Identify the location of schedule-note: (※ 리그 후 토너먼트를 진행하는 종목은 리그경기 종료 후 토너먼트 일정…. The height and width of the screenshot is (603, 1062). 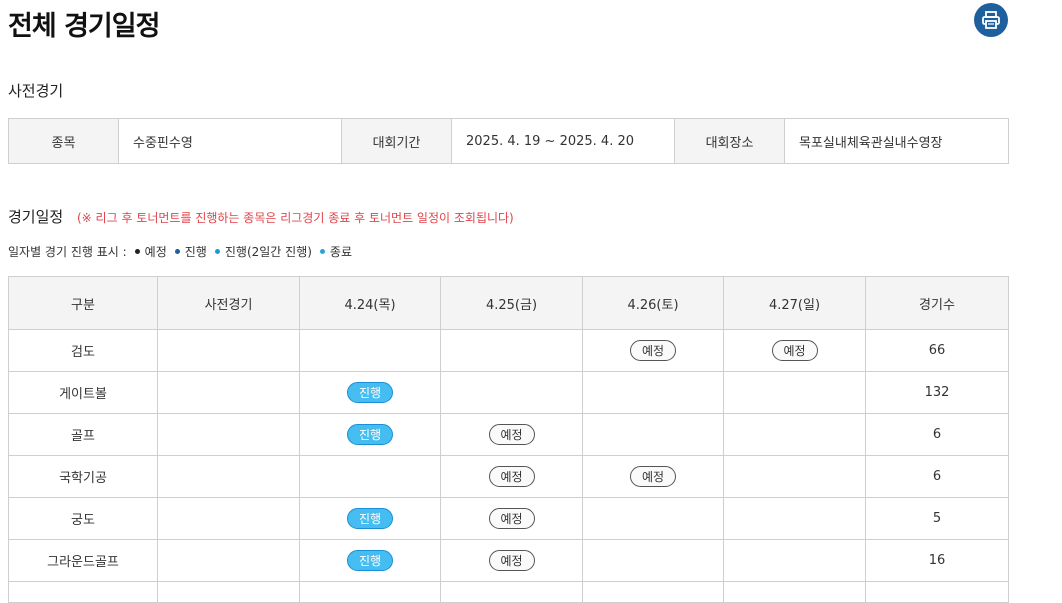
(295, 218).